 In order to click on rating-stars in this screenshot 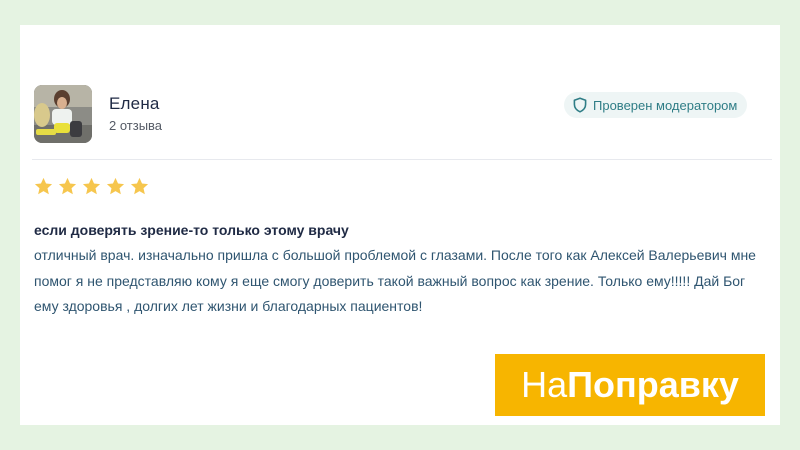, I will do `click(91, 186)`.